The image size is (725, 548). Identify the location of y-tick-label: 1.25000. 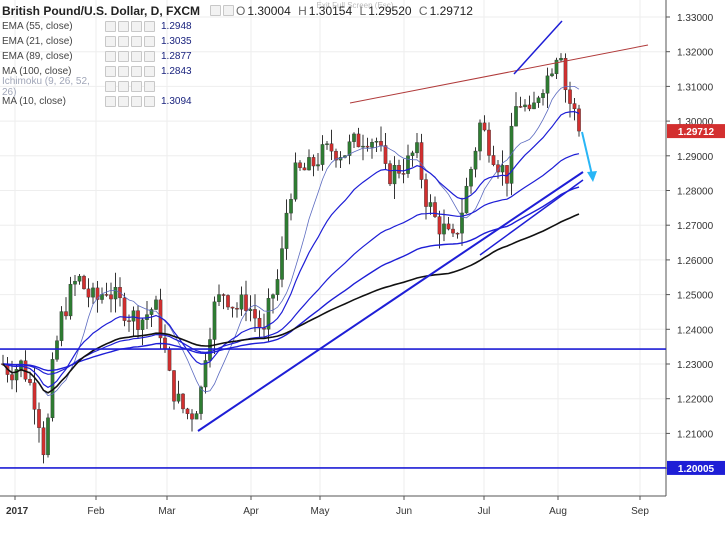
(695, 296).